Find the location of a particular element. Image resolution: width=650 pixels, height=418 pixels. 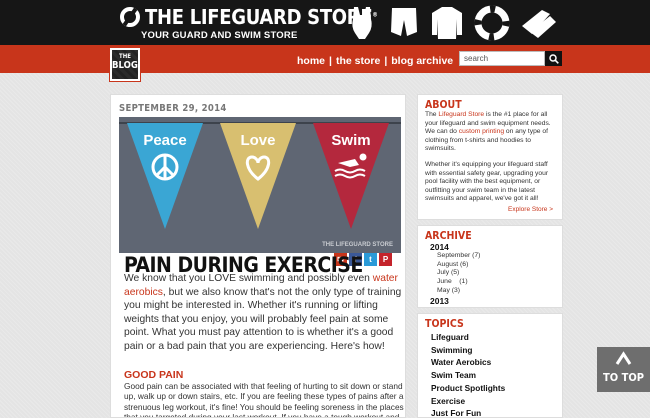

twitter-share-icon: t is located at coordinates (370, 259).